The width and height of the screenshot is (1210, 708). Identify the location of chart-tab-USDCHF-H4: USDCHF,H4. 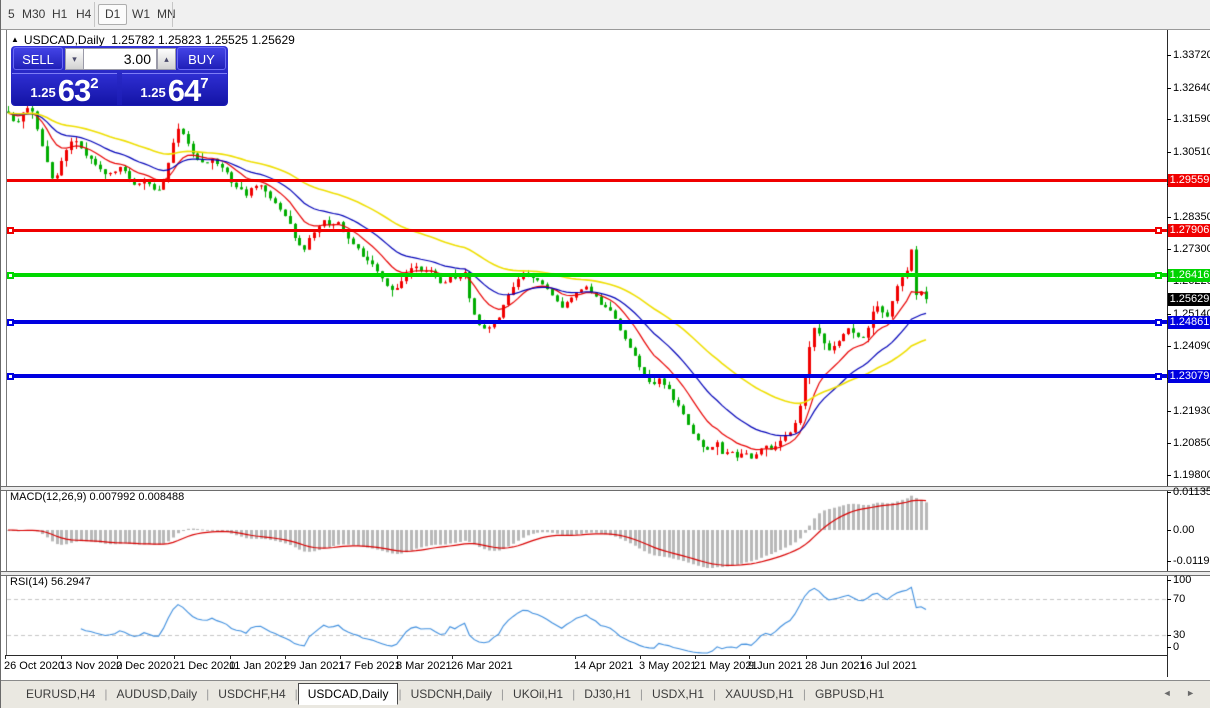
(251, 694).